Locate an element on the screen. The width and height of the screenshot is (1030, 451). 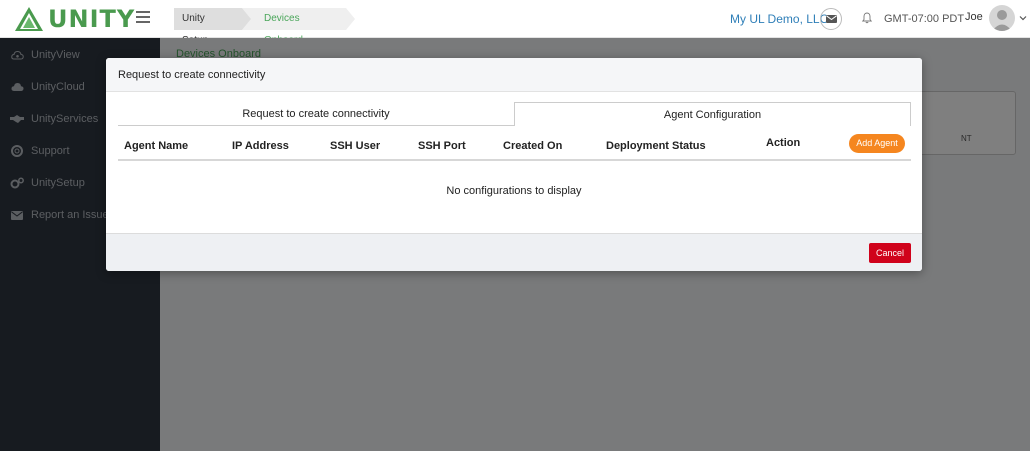
modal-title: Request to create connectivity is located at coordinates (192, 75).